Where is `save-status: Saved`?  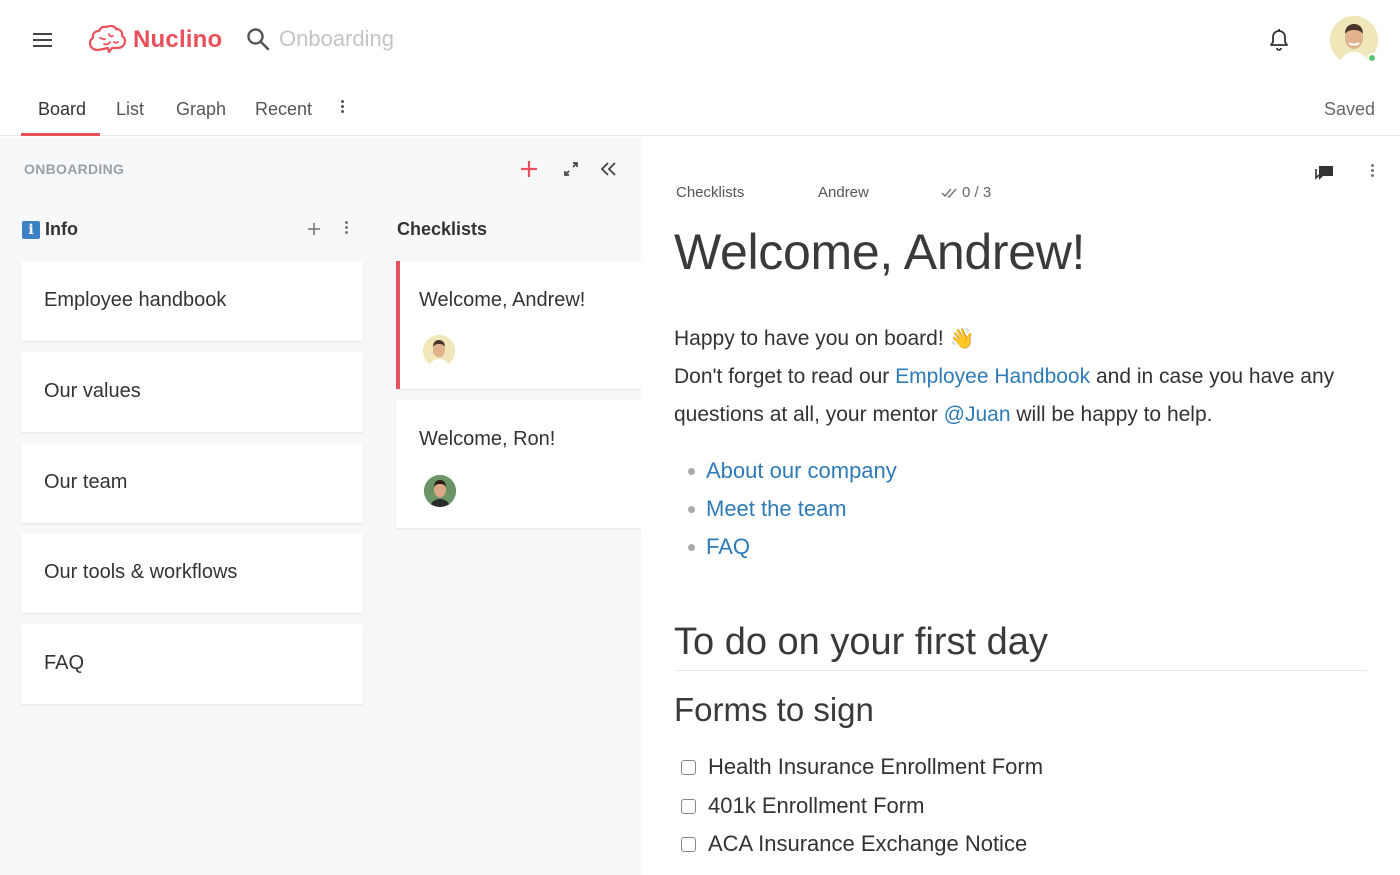
save-status: Saved is located at coordinates (1349, 109).